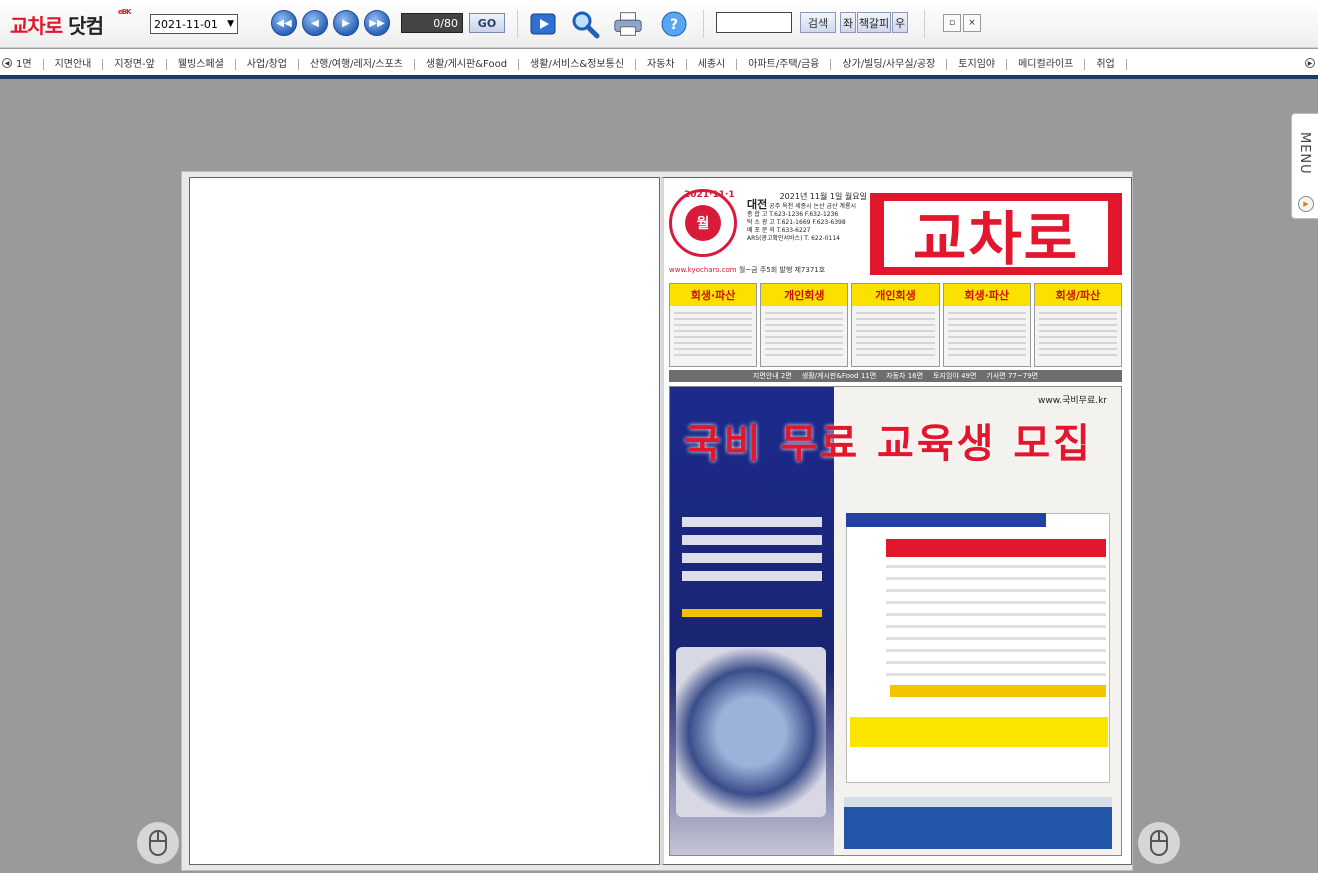 The image size is (1318, 873). Describe the element at coordinates (779, 230) in the screenshot. I see `phone-line: 배 포 문 의 T.633-6227` at that location.